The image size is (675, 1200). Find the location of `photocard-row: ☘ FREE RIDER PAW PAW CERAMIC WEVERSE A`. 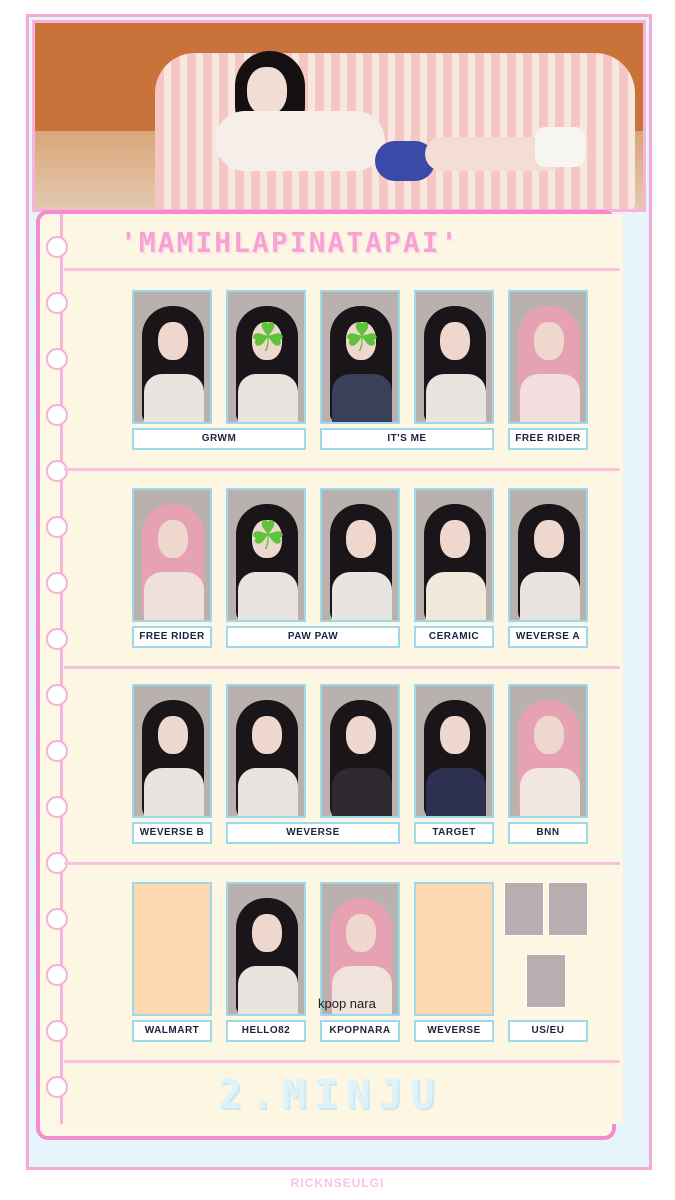

photocard-row: ☘ FREE RIDER PAW PAW CERAMIC WEVERSE A is located at coordinates (367, 572).